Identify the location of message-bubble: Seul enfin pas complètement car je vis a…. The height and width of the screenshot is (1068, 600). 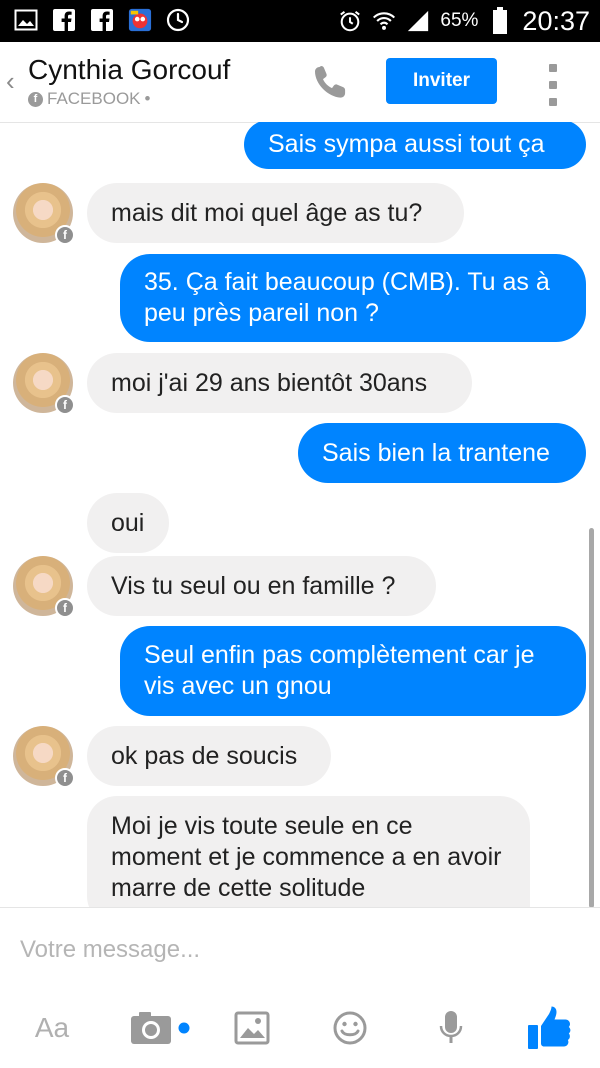
(353, 671).